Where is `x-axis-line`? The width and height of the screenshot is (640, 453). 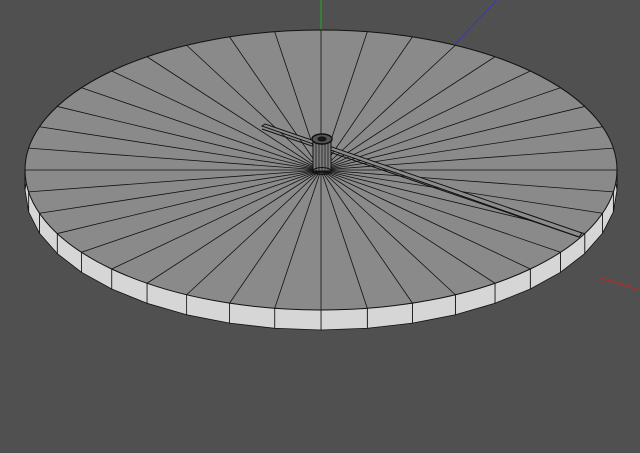 x-axis-line is located at coordinates (619, 284).